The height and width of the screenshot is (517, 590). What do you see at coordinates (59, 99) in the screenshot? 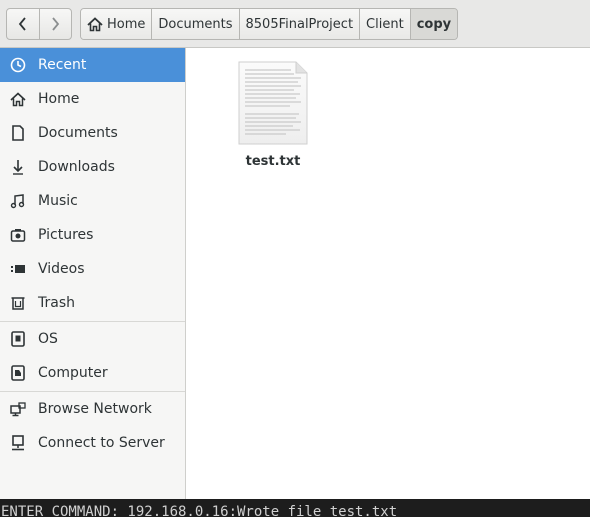
I see `sidebar-item-label: Home` at bounding box center [59, 99].